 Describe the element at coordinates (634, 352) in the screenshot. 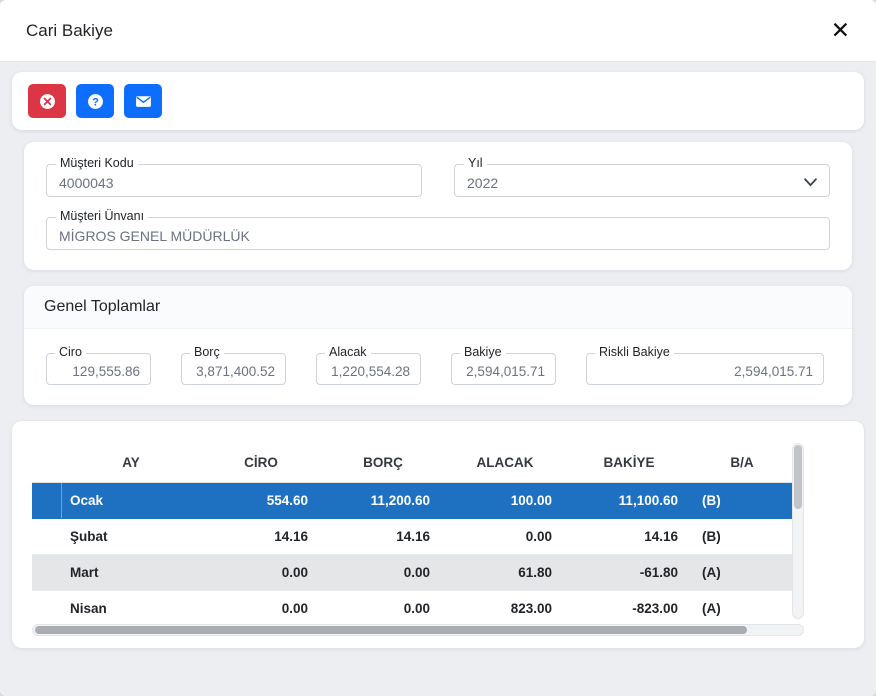

I see `riskli-bakiye-label: Riskli Bakiye` at that location.